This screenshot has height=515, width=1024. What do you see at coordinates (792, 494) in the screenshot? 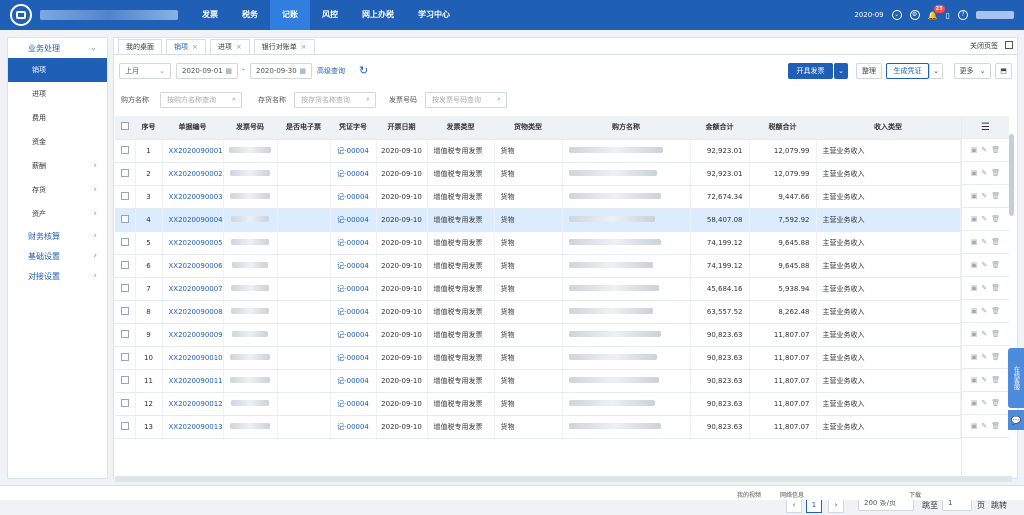
I see `network-info-link: 网络信息` at bounding box center [792, 494].